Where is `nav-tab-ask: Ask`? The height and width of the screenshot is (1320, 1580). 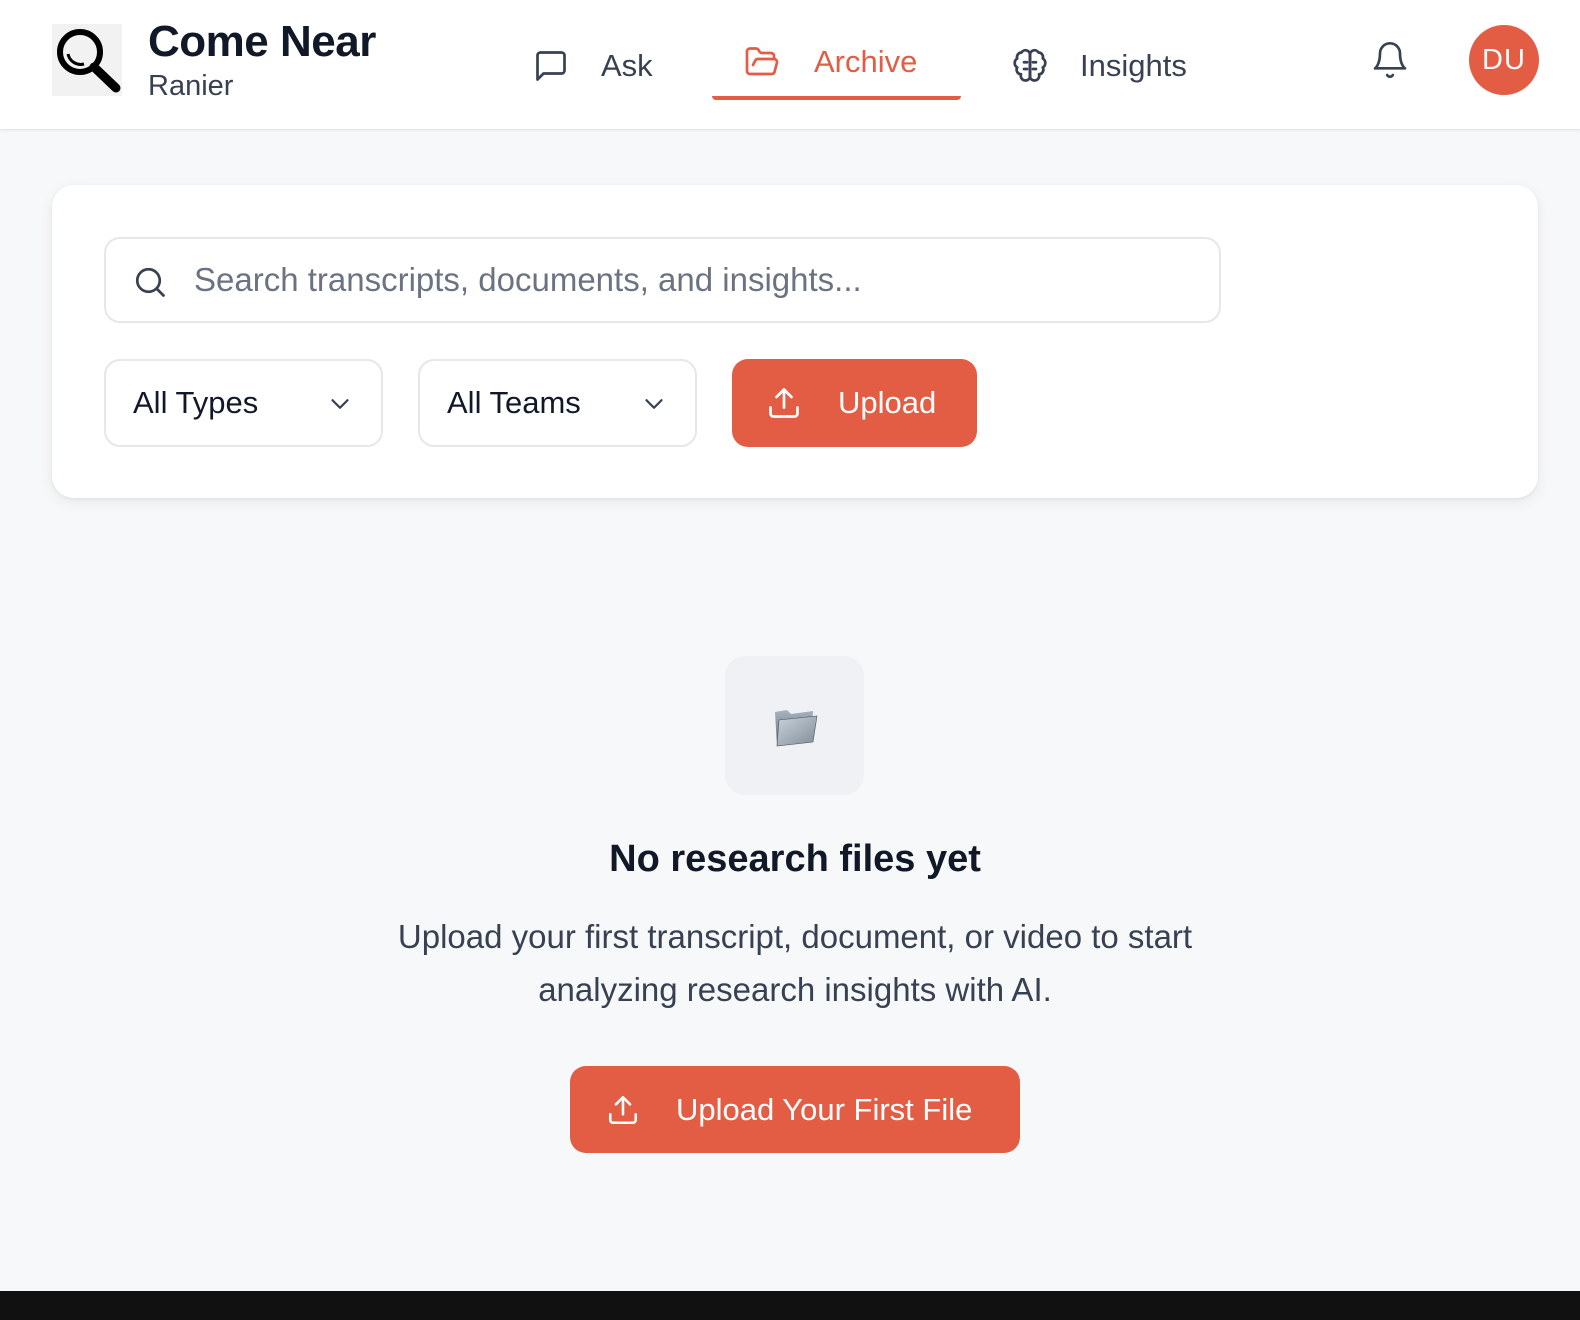
nav-tab-ask: Ask is located at coordinates (593, 66).